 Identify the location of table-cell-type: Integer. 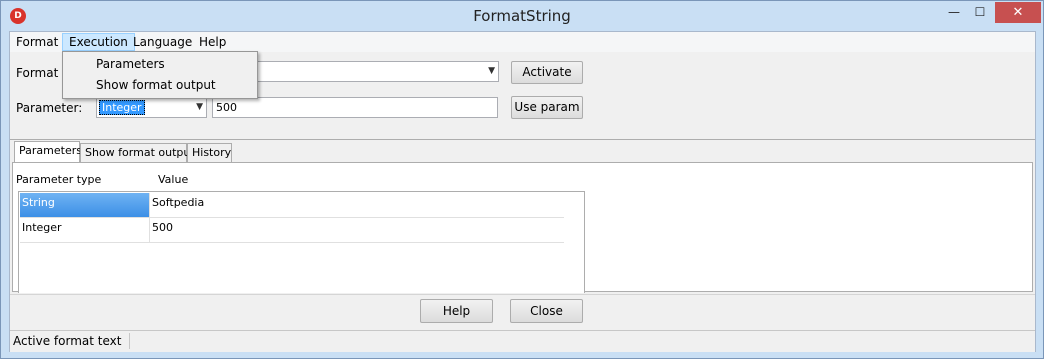
(85, 230).